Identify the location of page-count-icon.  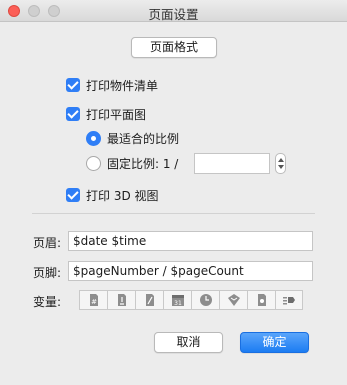
(121, 300).